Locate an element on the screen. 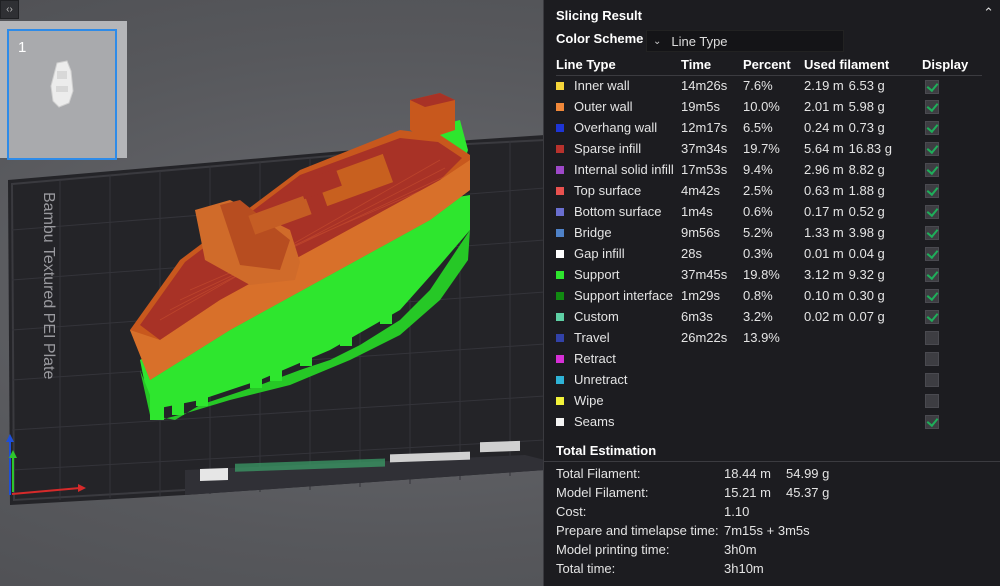 This screenshot has width=1000, height=586. filament-weight: 1.88 g is located at coordinates (866, 190).